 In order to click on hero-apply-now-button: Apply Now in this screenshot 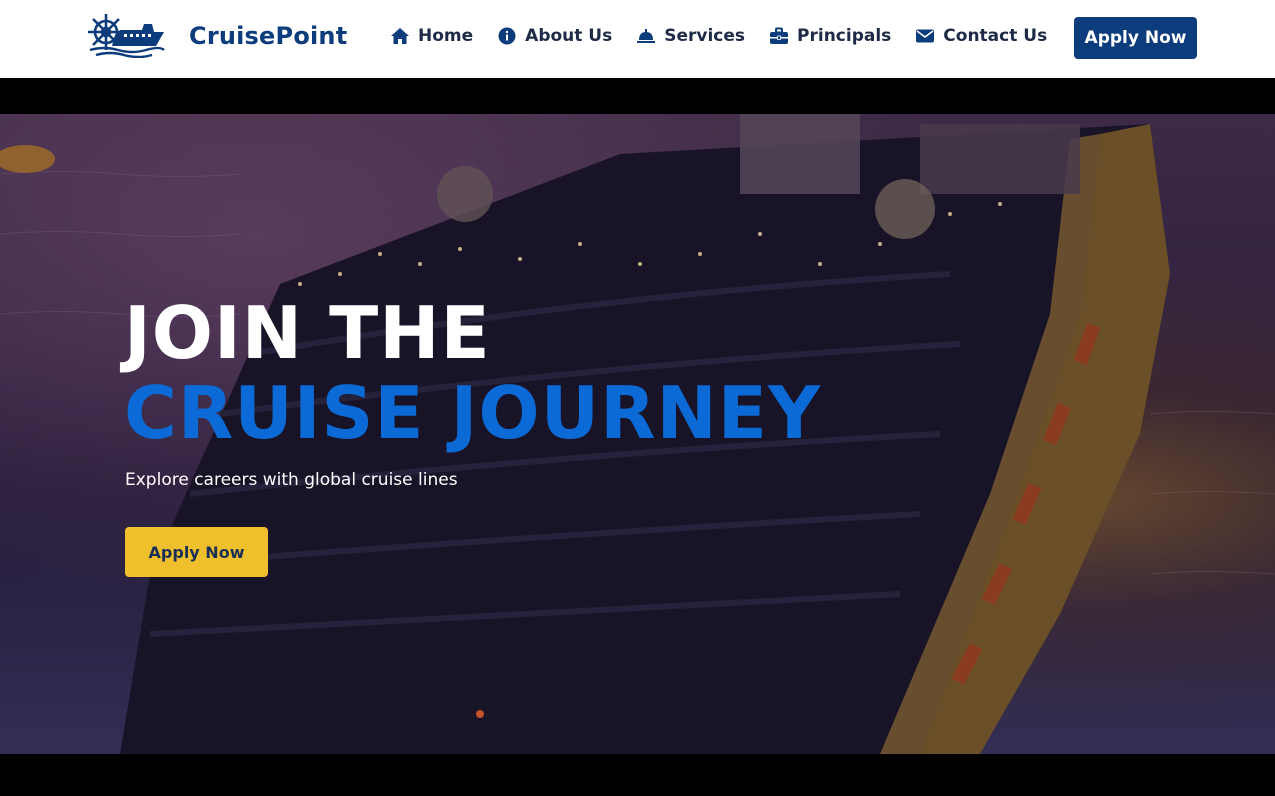, I will do `click(196, 552)`.